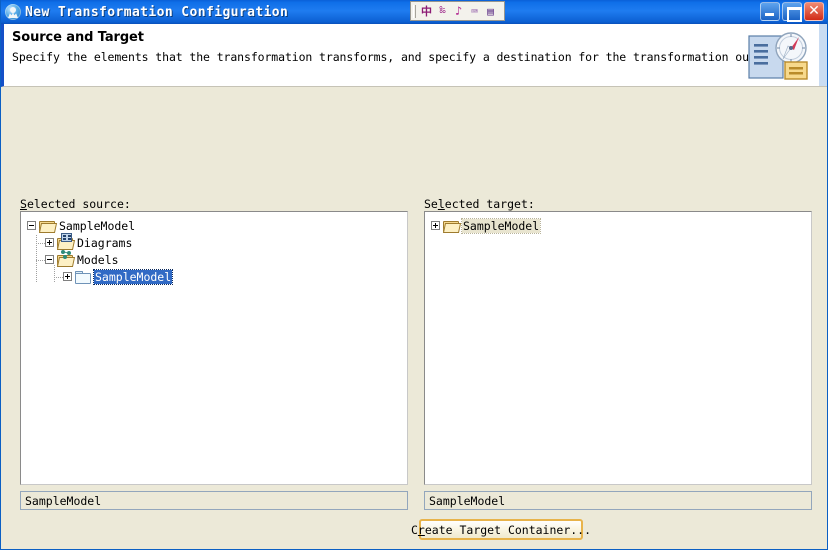  What do you see at coordinates (781, 56) in the screenshot?
I see `transformation-document-icon` at bounding box center [781, 56].